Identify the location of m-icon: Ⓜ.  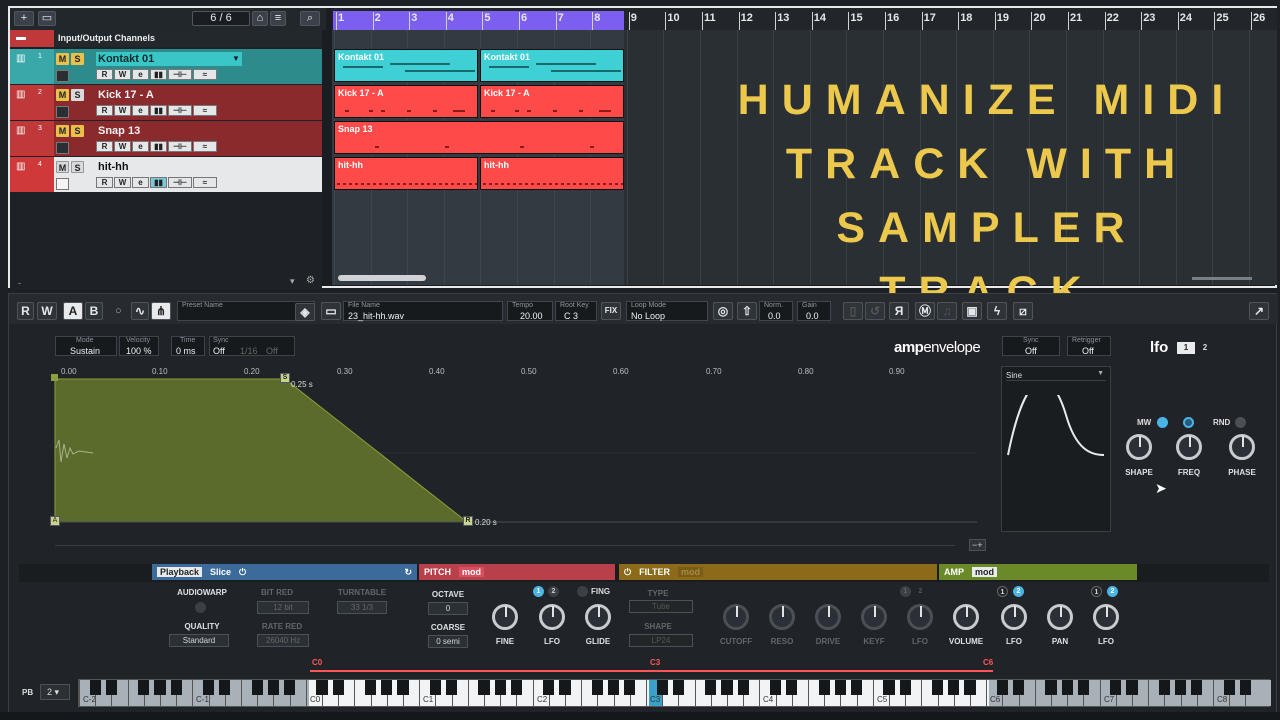
(925, 311).